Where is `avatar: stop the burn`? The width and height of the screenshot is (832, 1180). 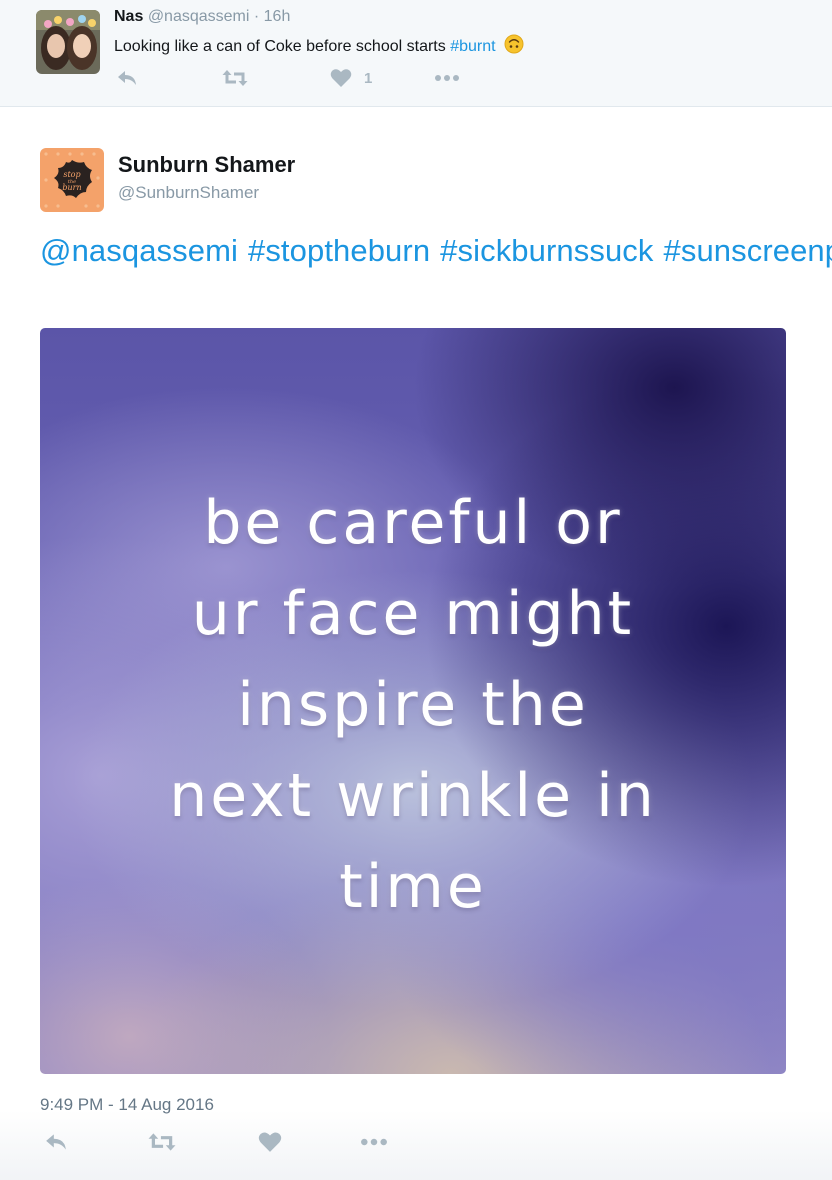
avatar: stop the burn is located at coordinates (72, 180).